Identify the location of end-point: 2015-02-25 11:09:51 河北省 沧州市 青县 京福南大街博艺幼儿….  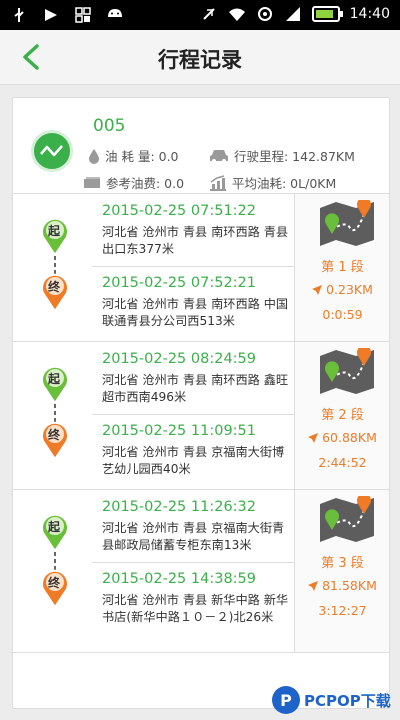
(197, 450).